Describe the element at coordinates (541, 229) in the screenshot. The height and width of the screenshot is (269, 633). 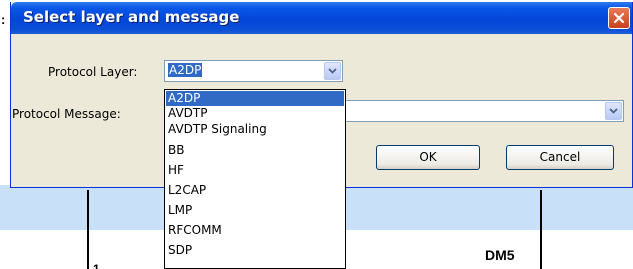
I see `background-line-right` at that location.